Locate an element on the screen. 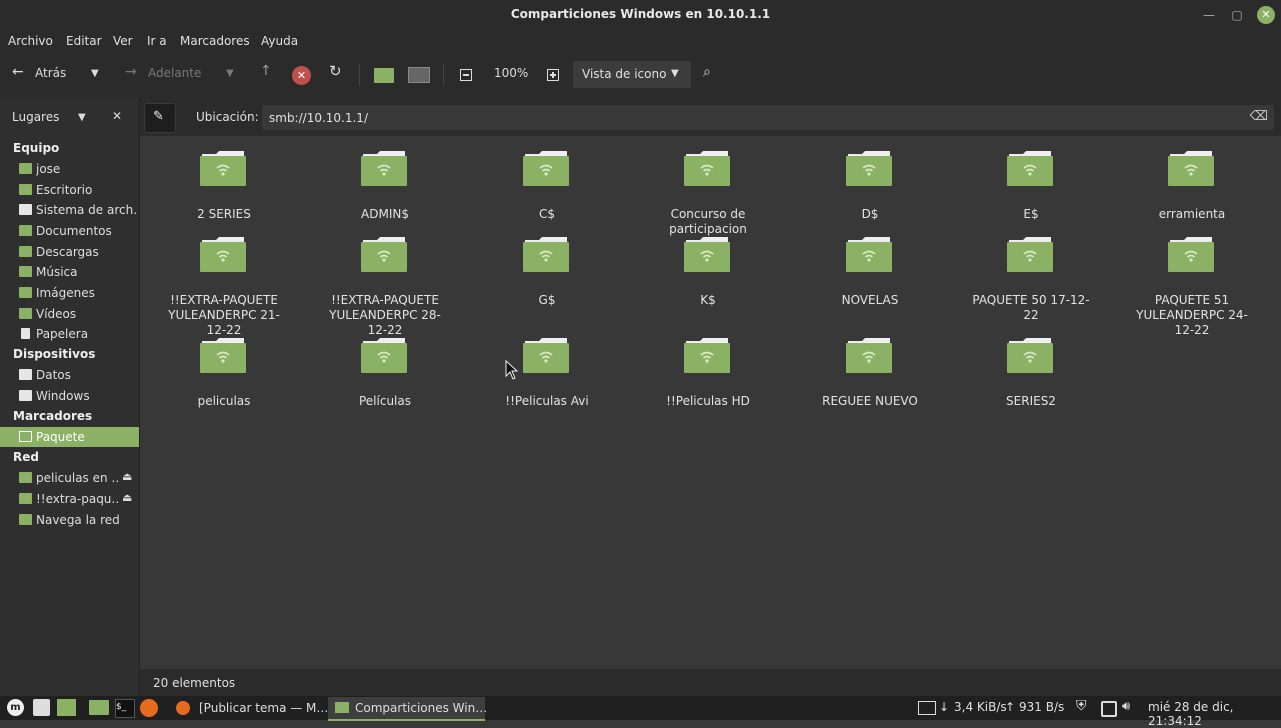 Image resolution: width=1281 pixels, height=728 pixels. net-up-speed: 931 B/s is located at coordinates (1042, 707).